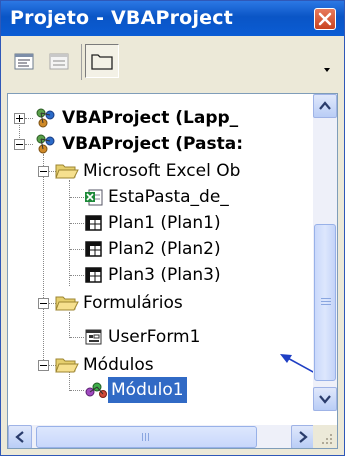 This screenshot has width=345, height=456. I want to click on chevron-right-icon, so click(303, 437).